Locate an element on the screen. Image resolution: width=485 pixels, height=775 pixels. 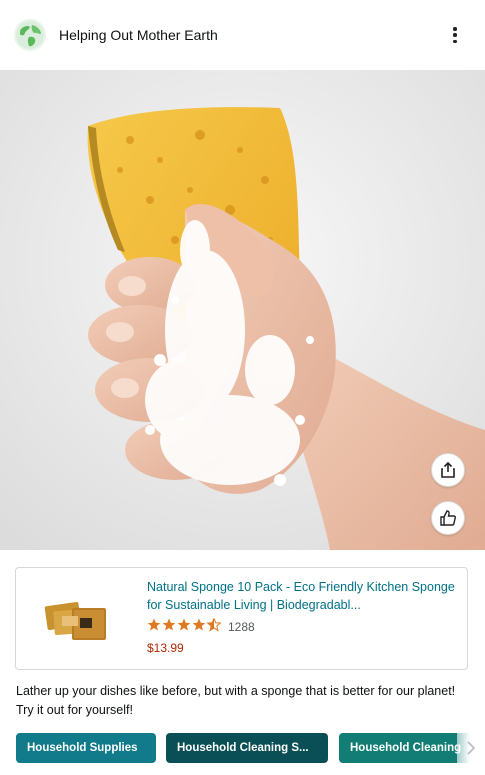
more-vertical-icon is located at coordinates (455, 35).